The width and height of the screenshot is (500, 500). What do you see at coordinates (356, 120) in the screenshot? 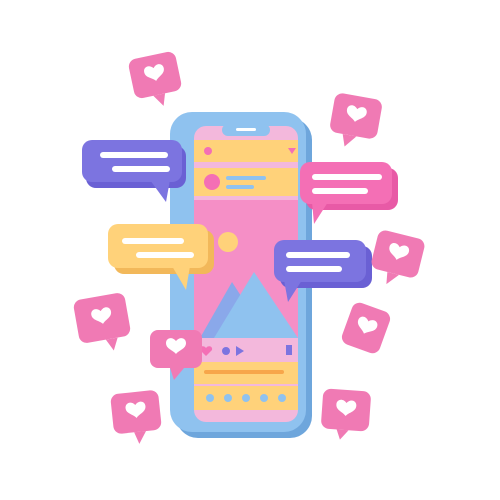
I see `heart-card-top-right` at bounding box center [356, 120].